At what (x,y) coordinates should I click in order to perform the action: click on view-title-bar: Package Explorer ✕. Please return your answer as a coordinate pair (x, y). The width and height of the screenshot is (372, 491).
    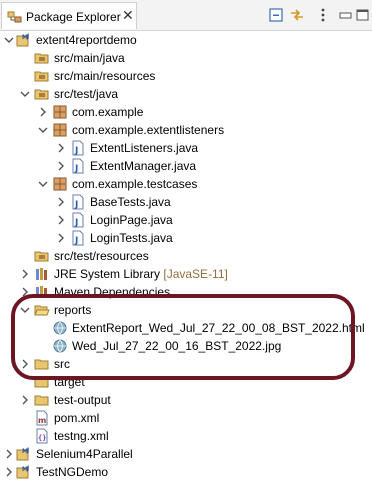
    Looking at the image, I should click on (186, 15).